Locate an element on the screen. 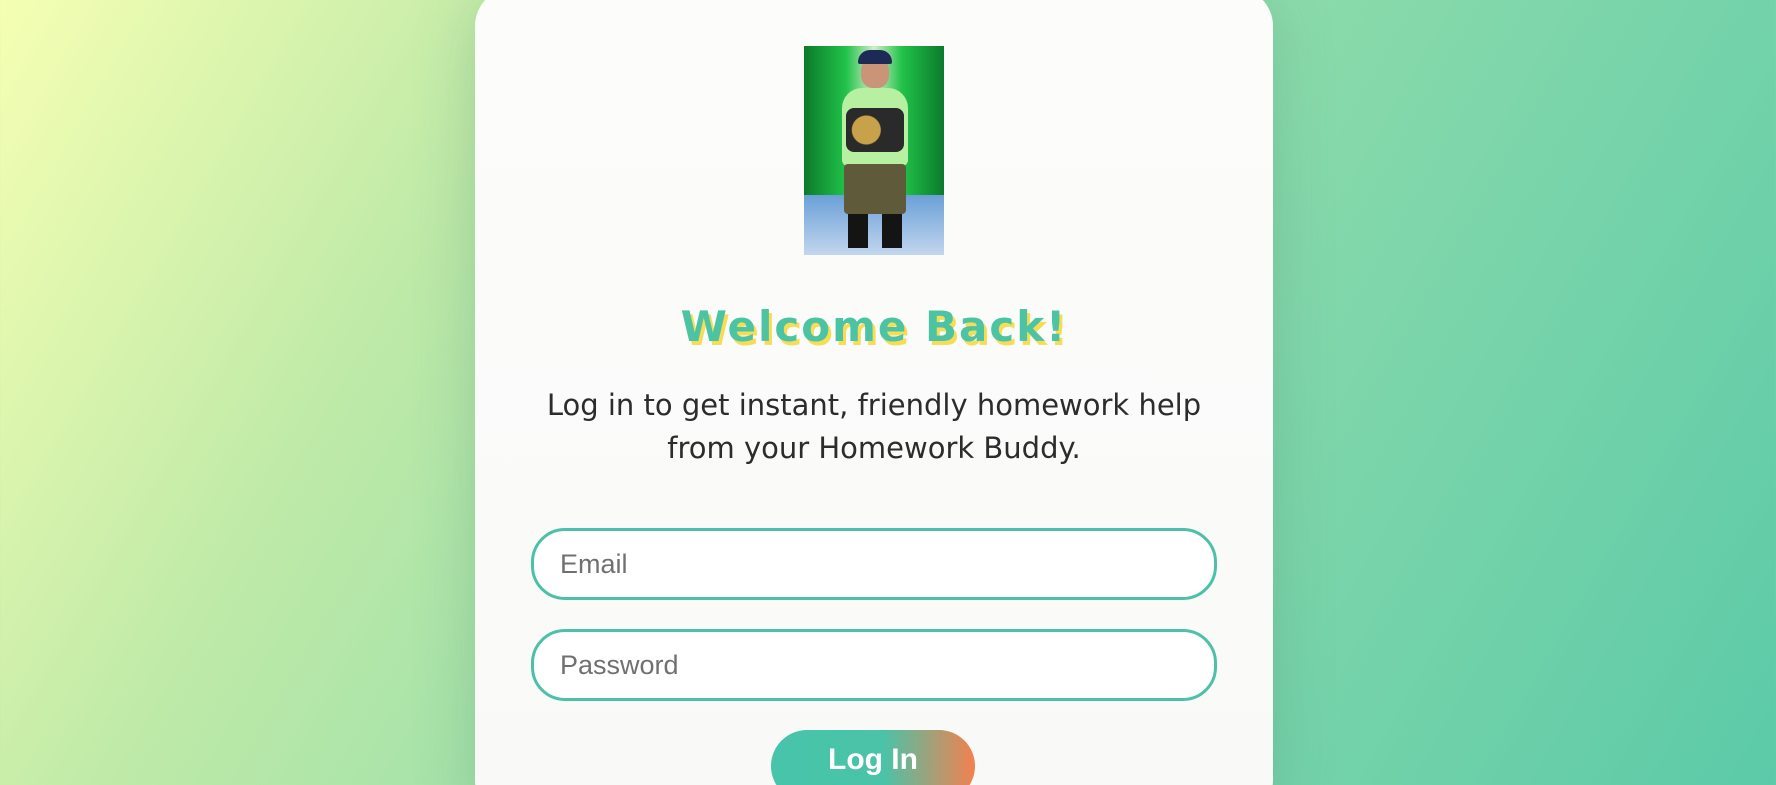 The width and height of the screenshot is (1776, 785). photo-figure-cap is located at coordinates (875, 57).